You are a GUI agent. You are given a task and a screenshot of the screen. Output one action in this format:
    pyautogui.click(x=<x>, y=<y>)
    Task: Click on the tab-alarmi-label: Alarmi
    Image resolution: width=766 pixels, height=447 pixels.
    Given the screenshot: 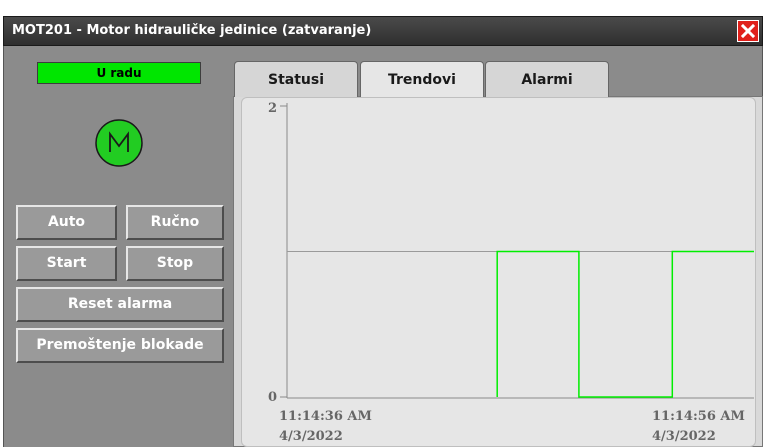 What is the action you would take?
    pyautogui.click(x=547, y=80)
    